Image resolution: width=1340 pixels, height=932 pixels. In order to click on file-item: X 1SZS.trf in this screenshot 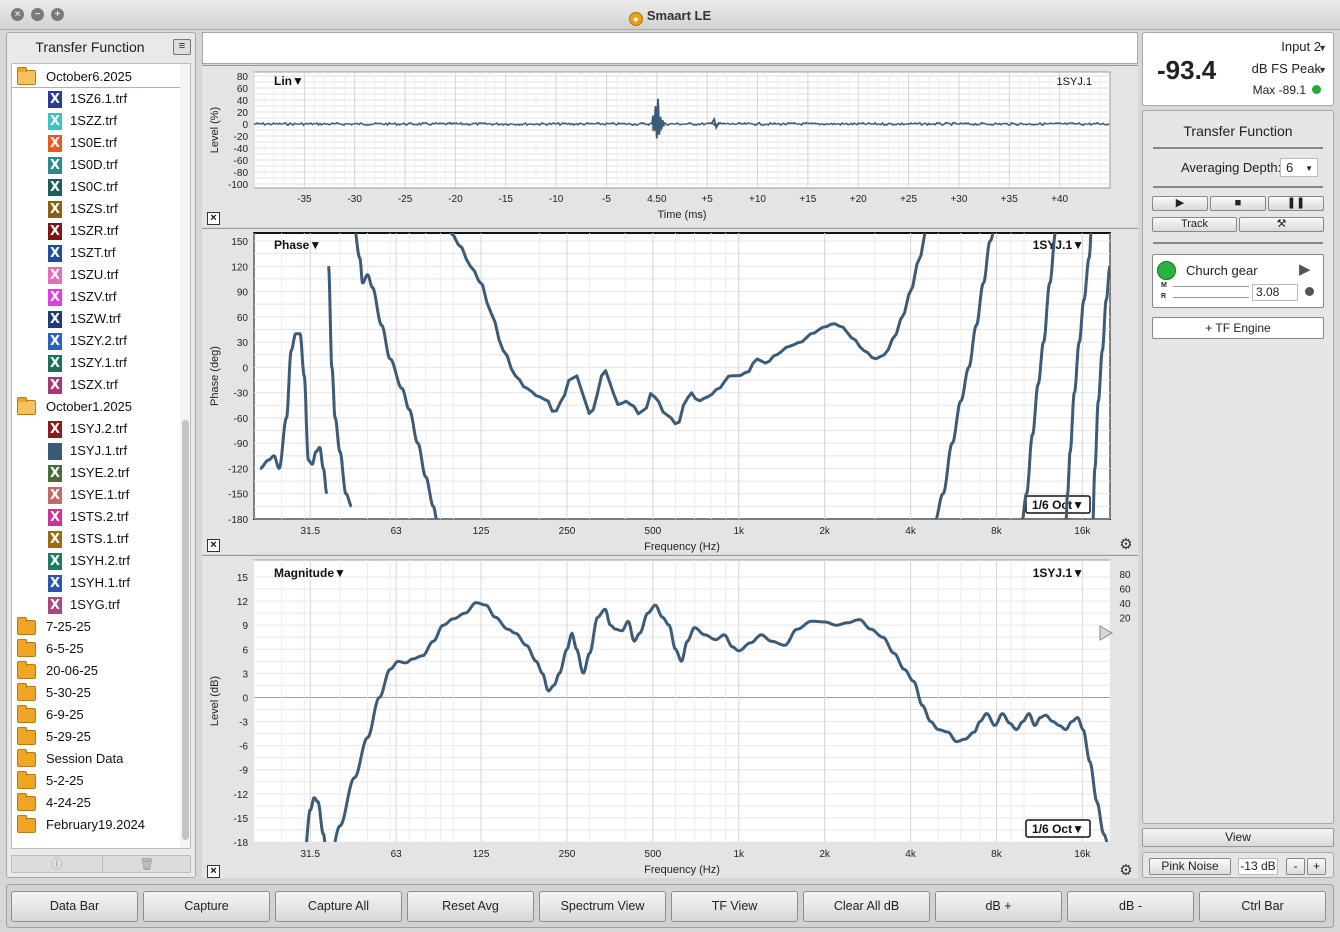, I will do `click(96, 209)`.